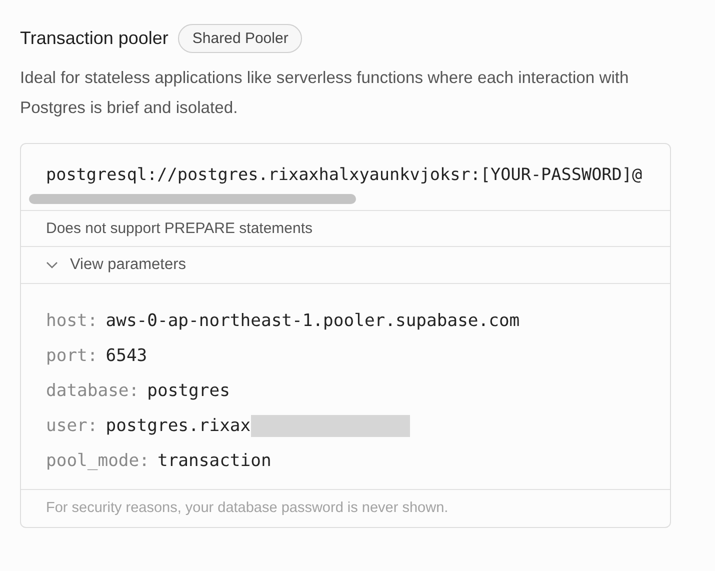 The width and height of the screenshot is (715, 571). What do you see at coordinates (344, 174) in the screenshot?
I see `connection-string: postgresql://postgres.rixaxhalxyaunkvjoksr:[YOUR-PASSWORD]@` at bounding box center [344, 174].